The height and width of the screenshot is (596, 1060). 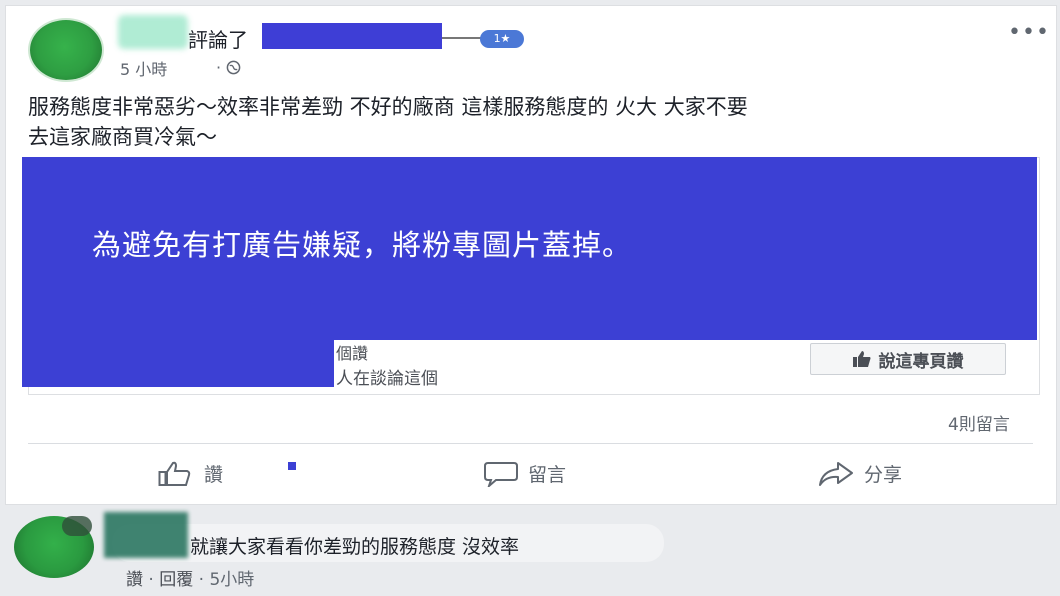 I want to click on comment-button: 留言, so click(x=525, y=473).